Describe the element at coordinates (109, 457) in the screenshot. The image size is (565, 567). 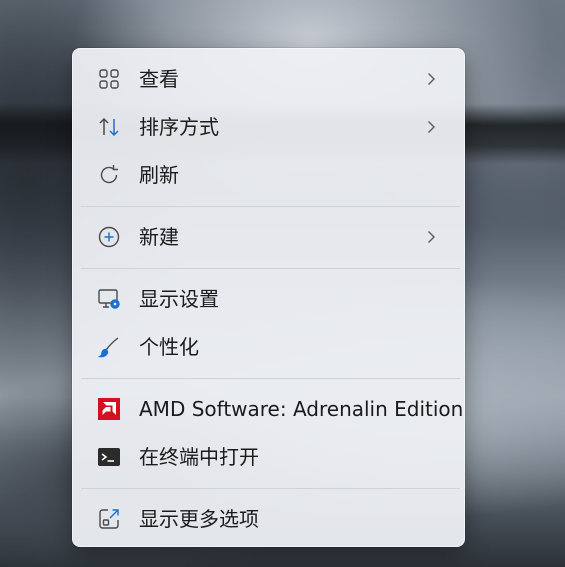
I see `terminal-icon` at that location.